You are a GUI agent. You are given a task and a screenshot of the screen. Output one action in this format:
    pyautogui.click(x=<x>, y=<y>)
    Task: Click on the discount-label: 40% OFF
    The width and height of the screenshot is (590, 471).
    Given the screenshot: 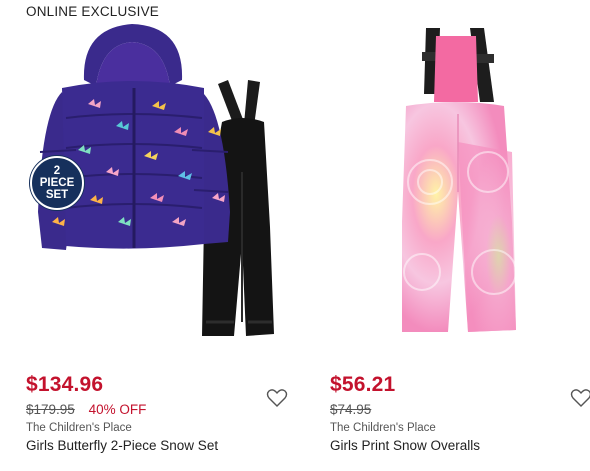 What is the action you would take?
    pyautogui.click(x=117, y=409)
    